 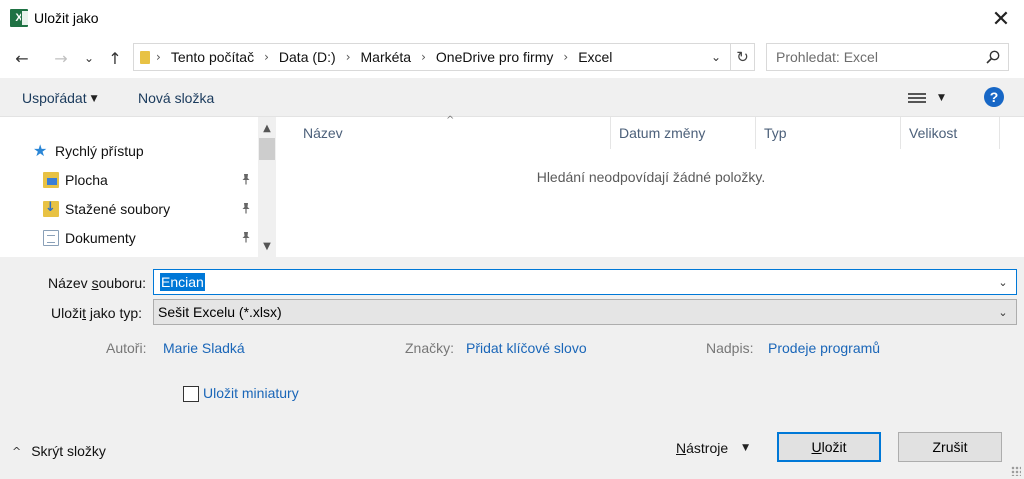 What do you see at coordinates (51, 180) in the screenshot?
I see `desktop-folder-icon` at bounding box center [51, 180].